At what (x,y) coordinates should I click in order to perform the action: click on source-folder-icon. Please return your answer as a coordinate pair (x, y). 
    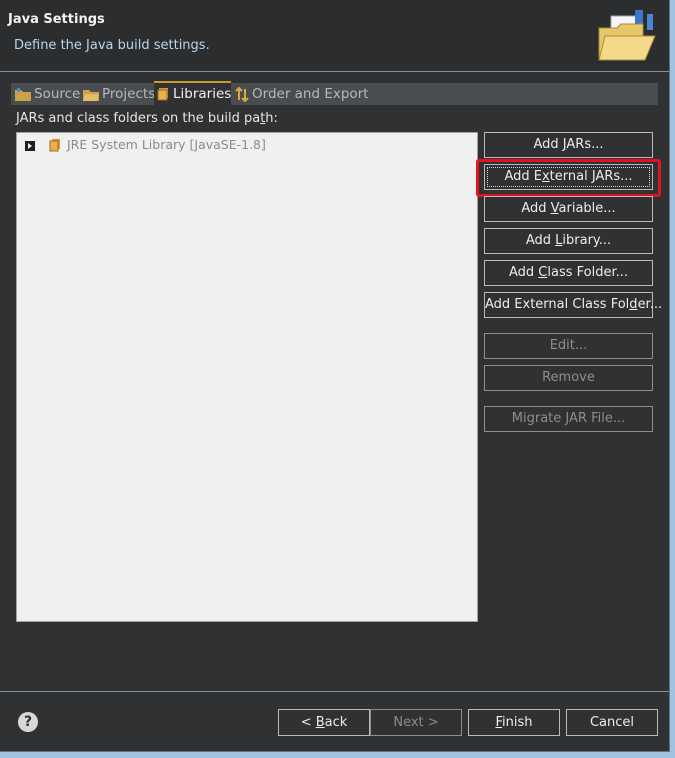
    Looking at the image, I should click on (23, 94).